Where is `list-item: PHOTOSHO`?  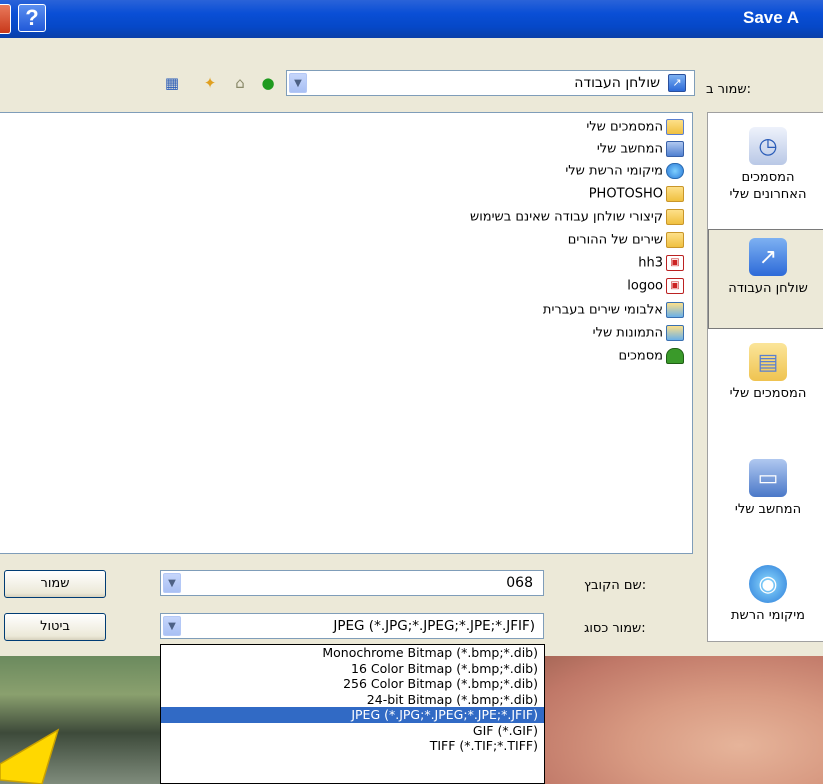 list-item: PHOTOSHO is located at coordinates (636, 196).